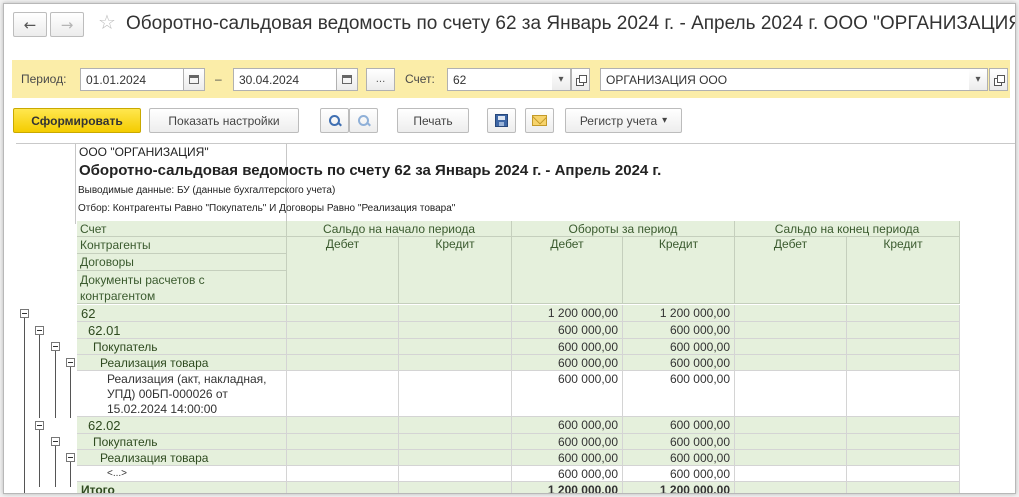 This screenshot has width=1019, height=497. Describe the element at coordinates (561, 79) in the screenshot. I see `account-dropdown-button: ▾` at that location.